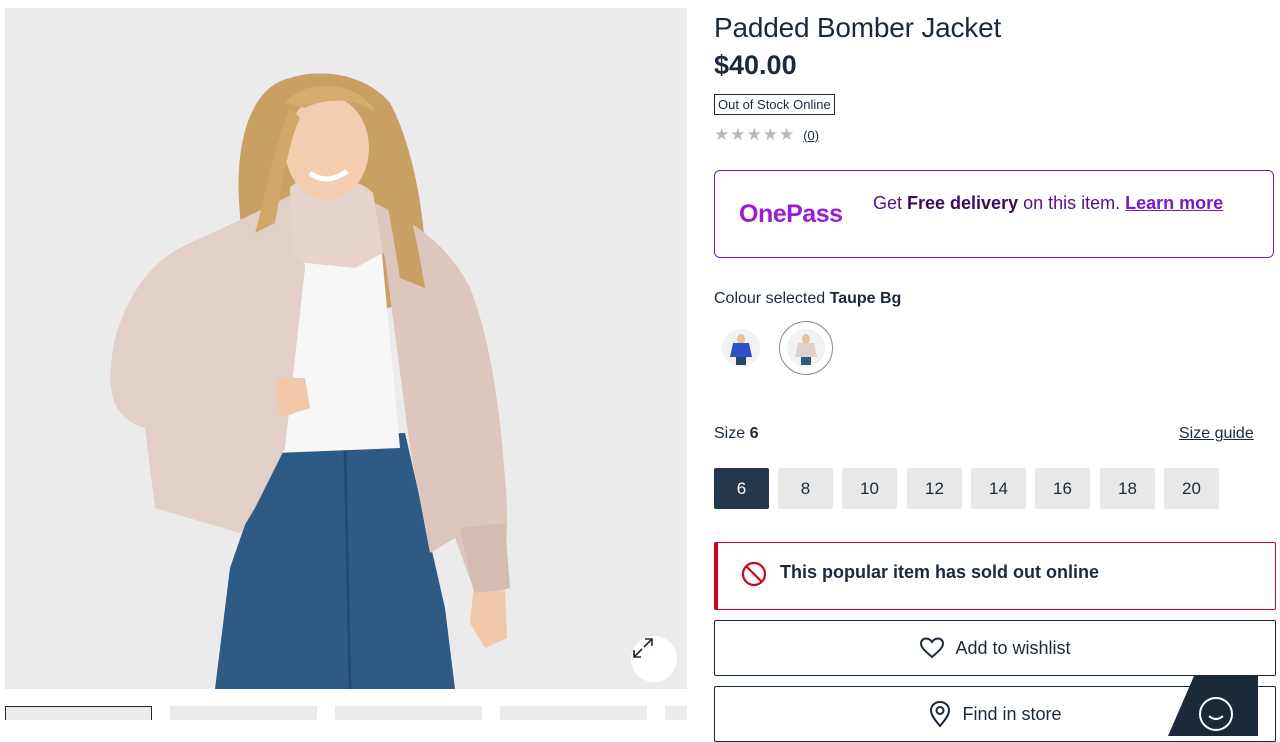 This screenshot has height=742, width=1280. Describe the element at coordinates (940, 572) in the screenshot. I see `sold-out-message: This popular item has sold out online` at that location.